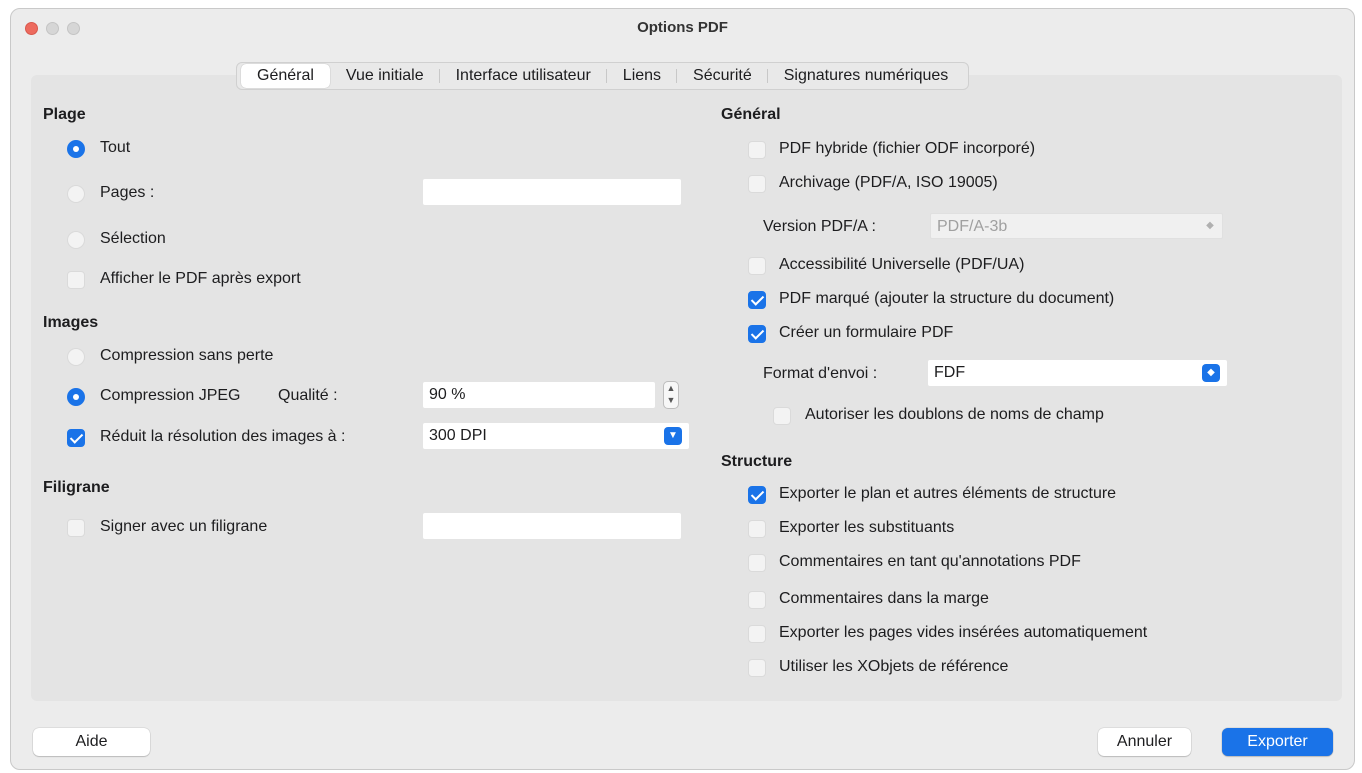  Describe the element at coordinates (1144, 742) in the screenshot. I see `cancel-button: Annuler` at that location.